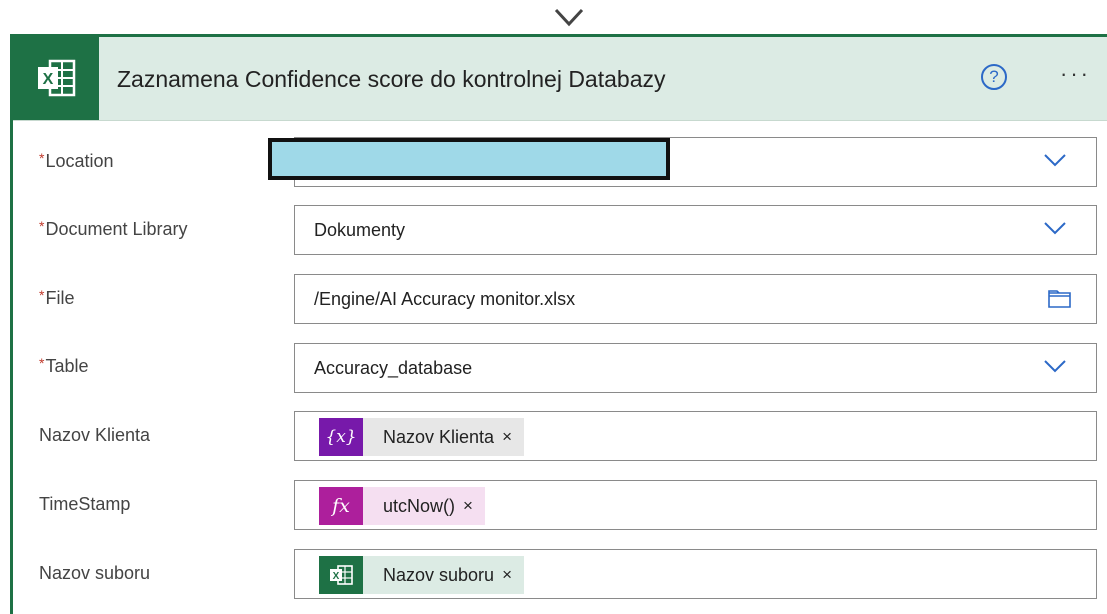 This screenshot has height=614, width=1107. I want to click on token-label: Nazov suboru, so click(439, 574).